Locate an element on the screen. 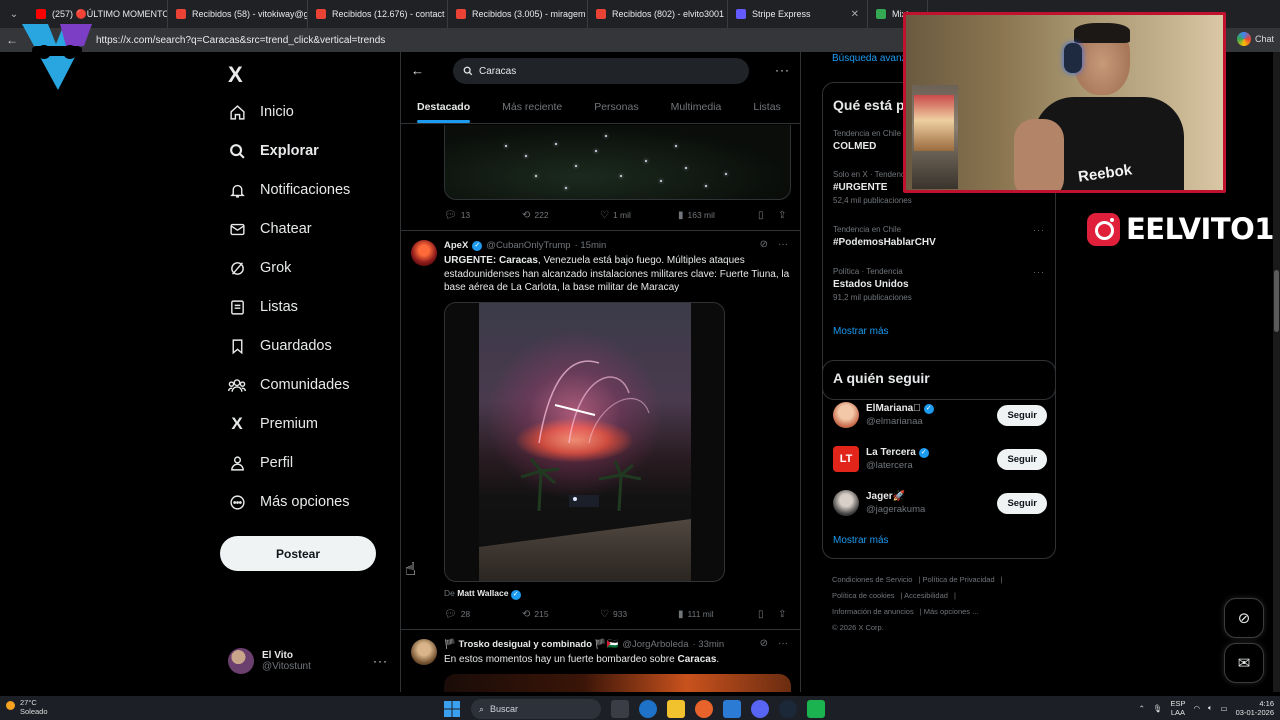  like-button: ♡ 933 is located at coordinates (639, 614).